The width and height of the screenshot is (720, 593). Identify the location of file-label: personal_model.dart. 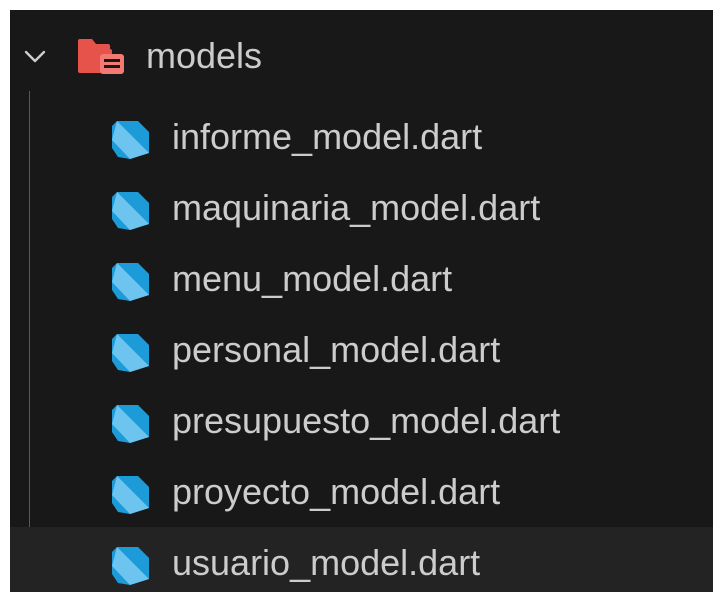
(336, 349).